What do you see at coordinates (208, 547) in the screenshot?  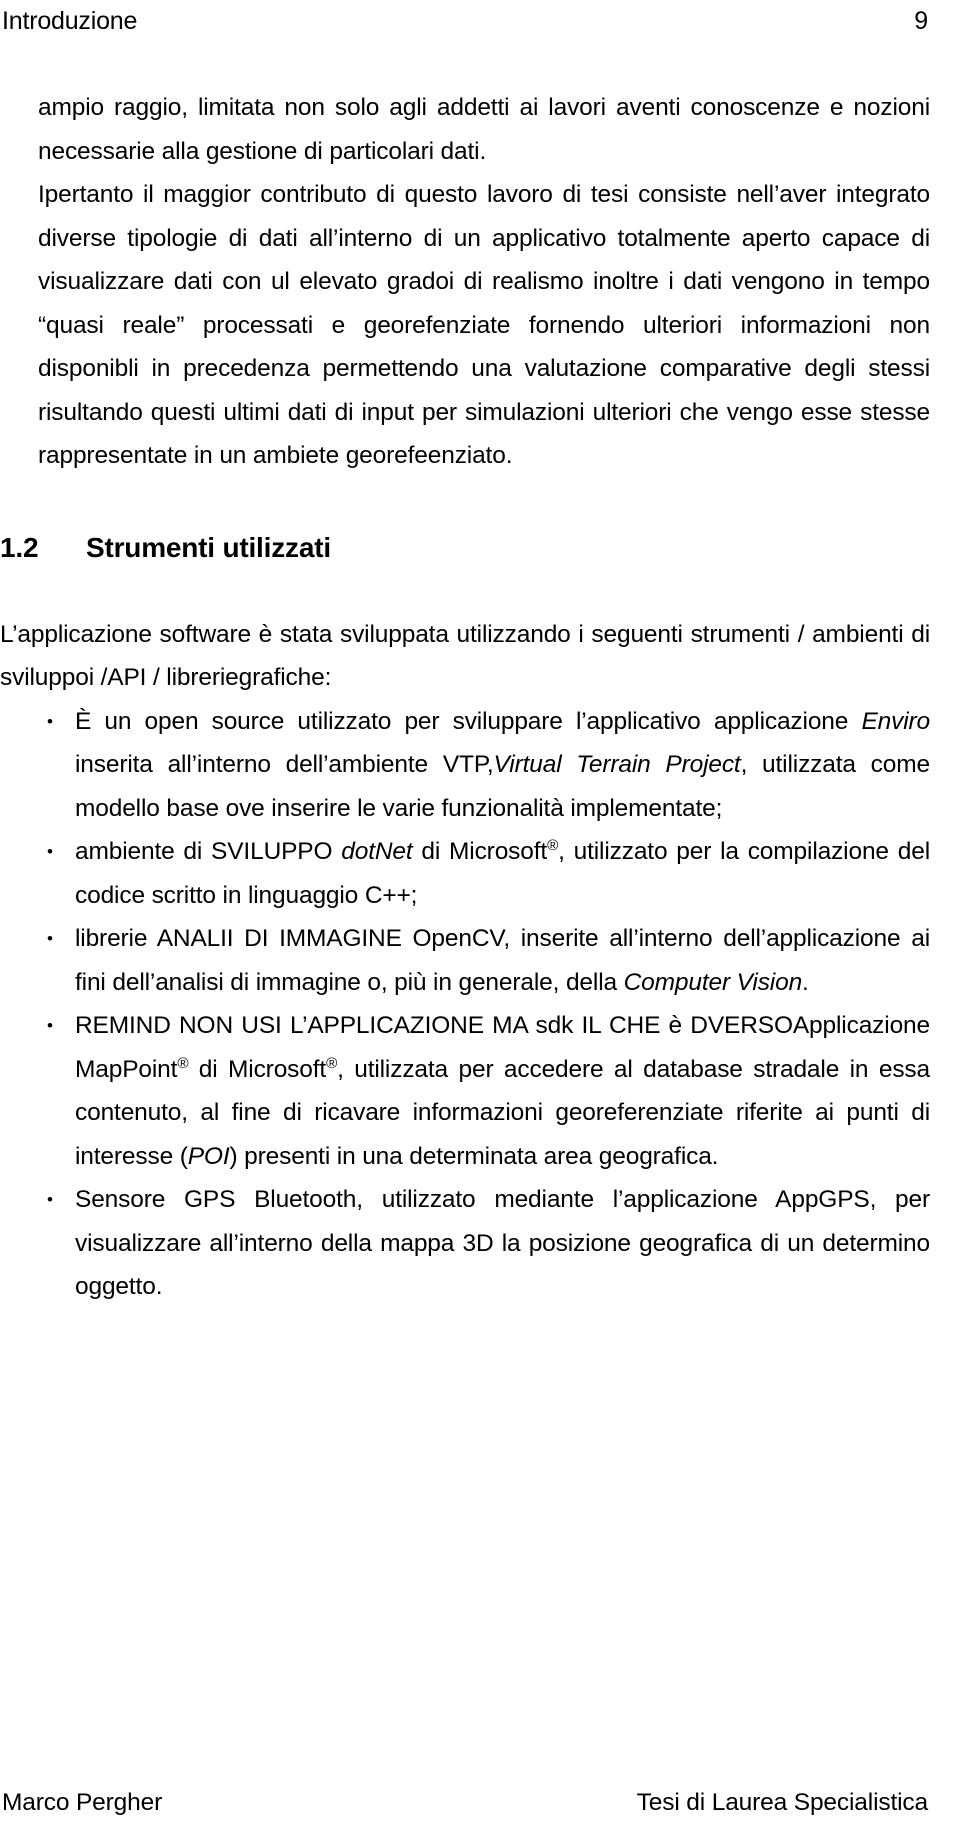 I see `section-title: Strumenti utilizzati` at bounding box center [208, 547].